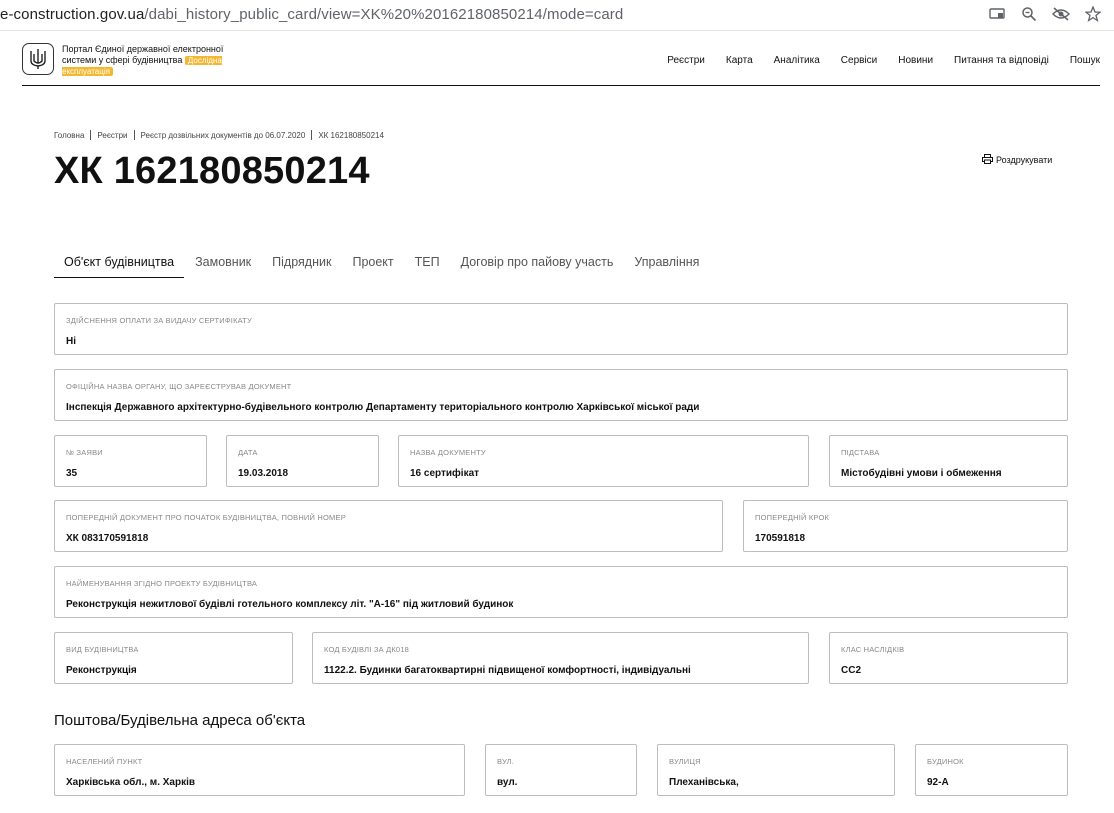 The image size is (1114, 813). What do you see at coordinates (448, 452) in the screenshot?
I see `field-label: Назва документу` at bounding box center [448, 452].